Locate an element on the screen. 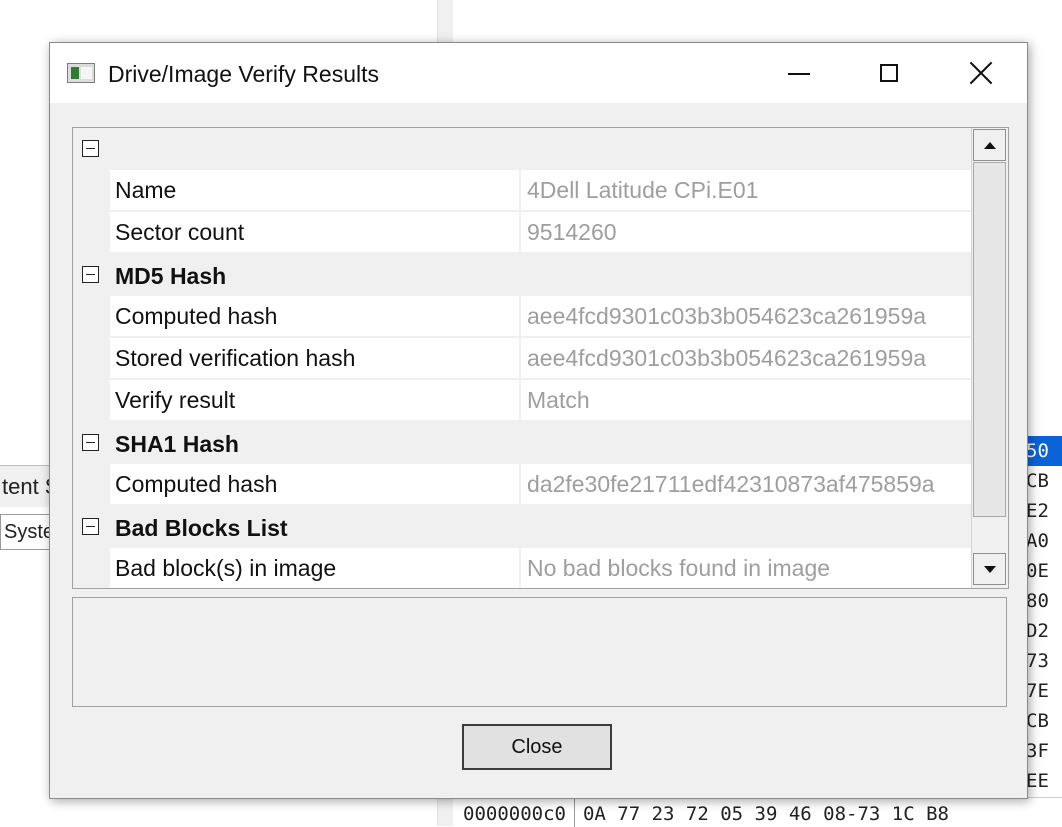  hex-bytes: 0A 77 23 72 05 39 46 08-73 1C B8 is located at coordinates (762, 812).